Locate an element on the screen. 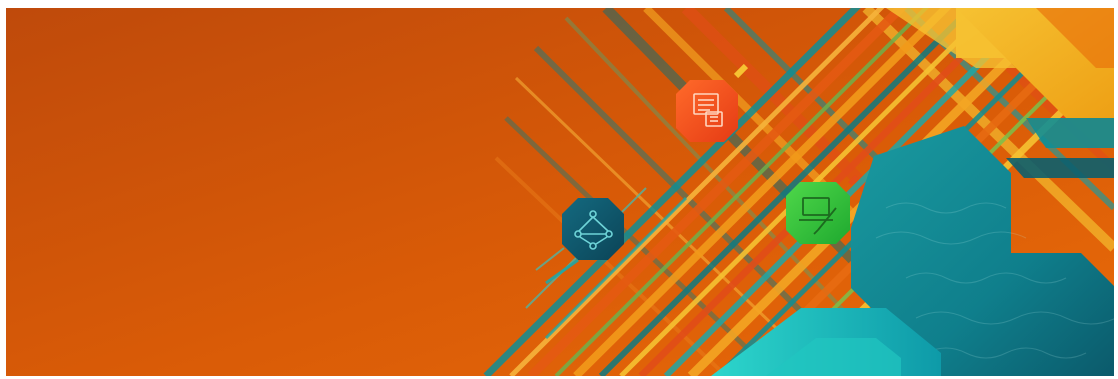 The width and height of the screenshot is (1118, 379). document-stack-icon is located at coordinates (707, 111).